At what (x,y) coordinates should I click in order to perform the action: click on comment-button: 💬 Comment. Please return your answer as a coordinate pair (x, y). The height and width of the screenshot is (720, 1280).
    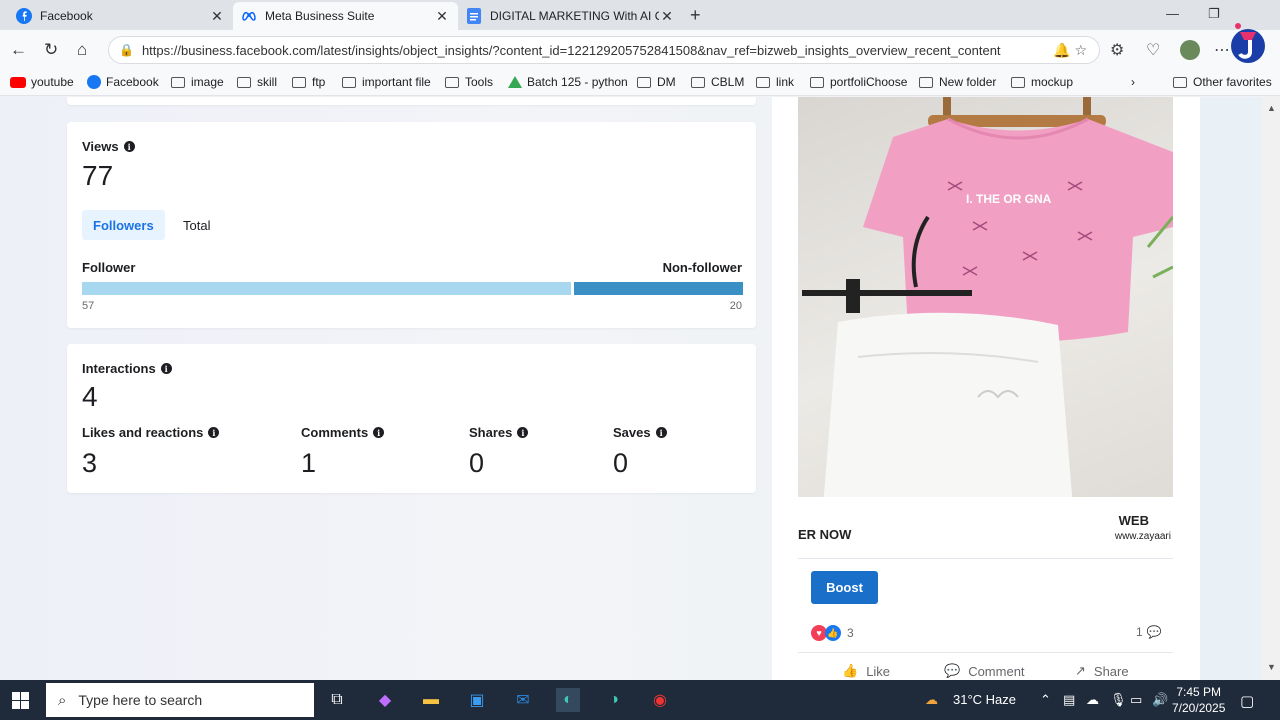
    Looking at the image, I should click on (984, 671).